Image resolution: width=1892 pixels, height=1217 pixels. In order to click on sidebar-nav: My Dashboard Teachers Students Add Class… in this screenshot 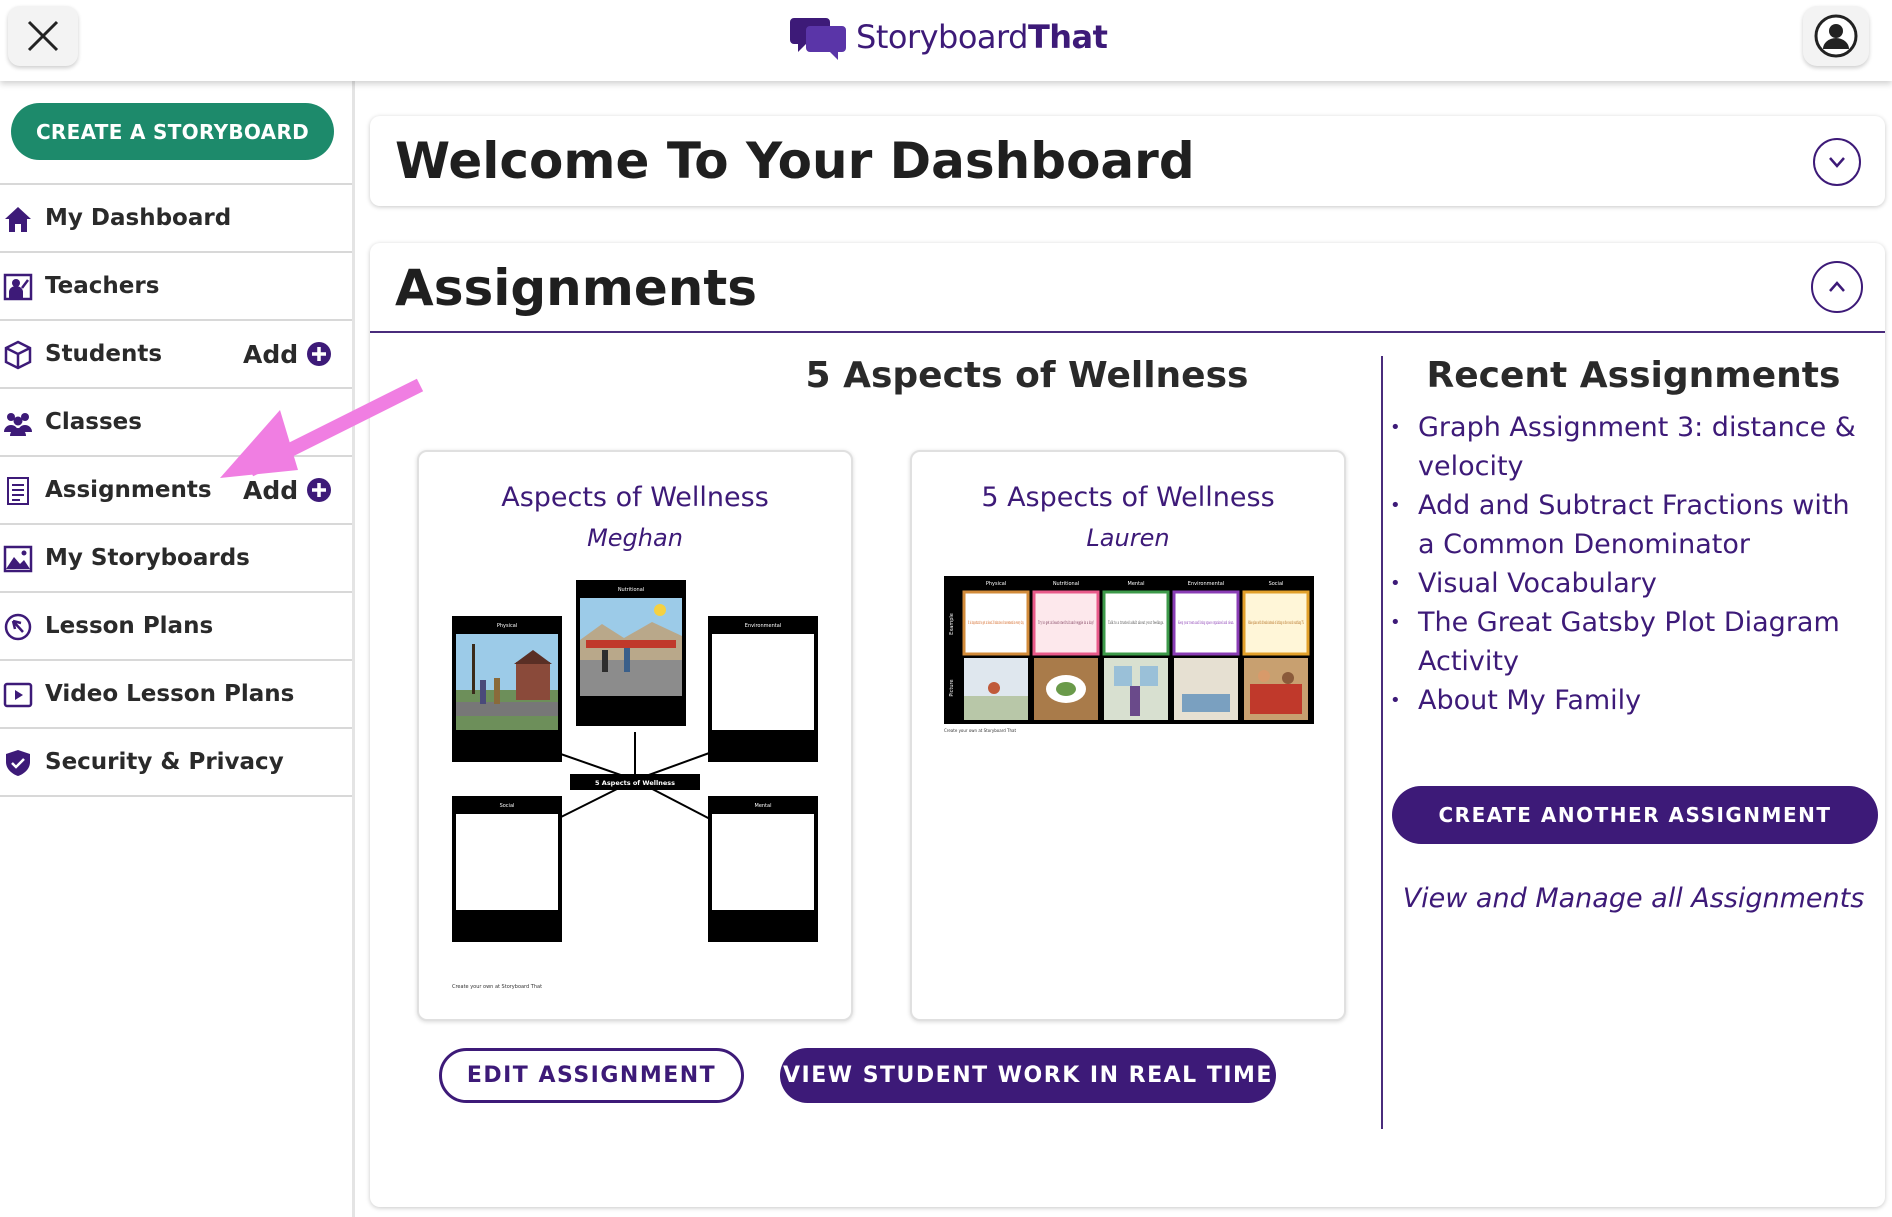, I will do `click(176, 490)`.